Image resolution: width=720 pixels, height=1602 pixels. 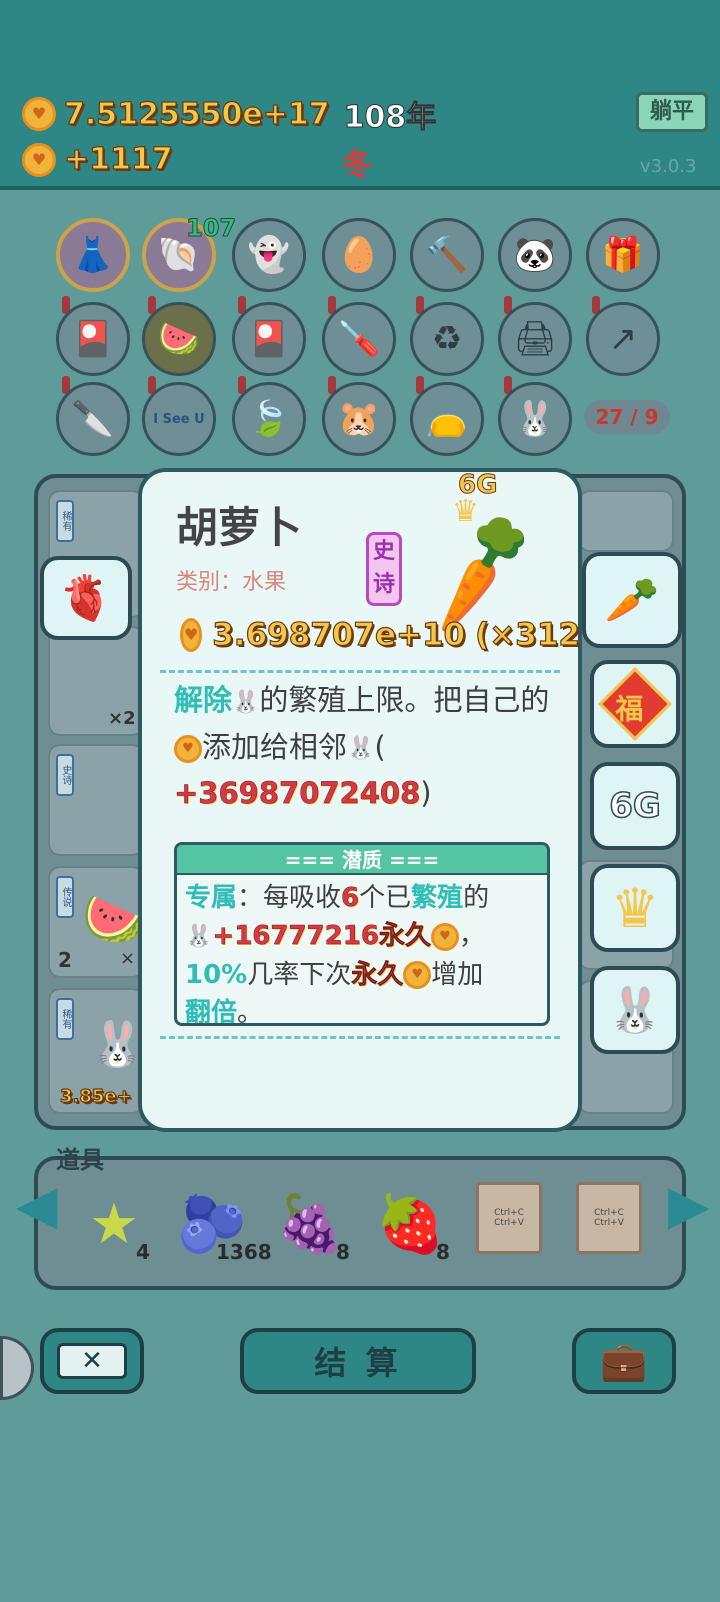 I want to click on carrot-tile: 🥕, so click(x=632, y=600).